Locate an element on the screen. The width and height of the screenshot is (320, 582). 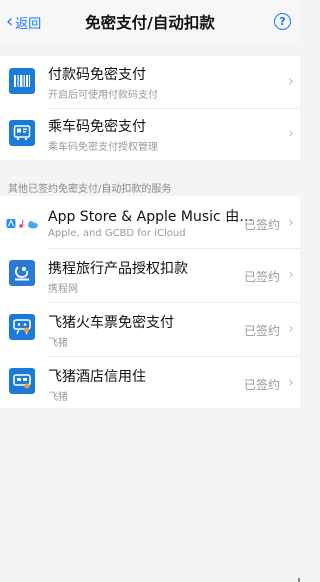
item-subtitle: 乘车码免密支付授权管理 is located at coordinates (103, 147).